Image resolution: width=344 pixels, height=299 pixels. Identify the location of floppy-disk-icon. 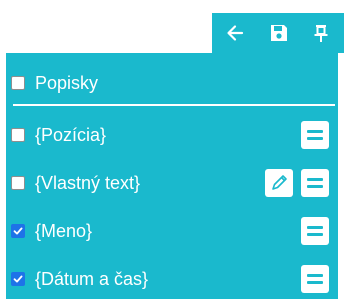
(279, 33).